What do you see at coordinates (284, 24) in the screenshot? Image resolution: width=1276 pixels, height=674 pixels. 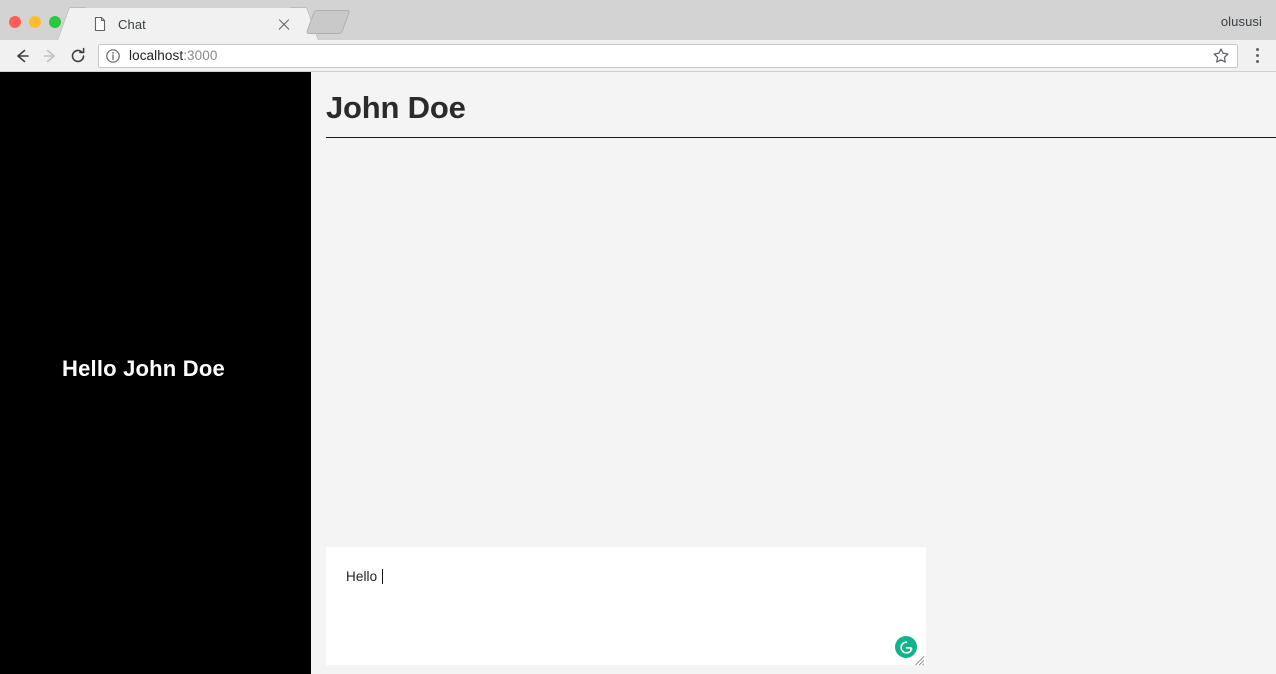 I see `close-icon` at bounding box center [284, 24].